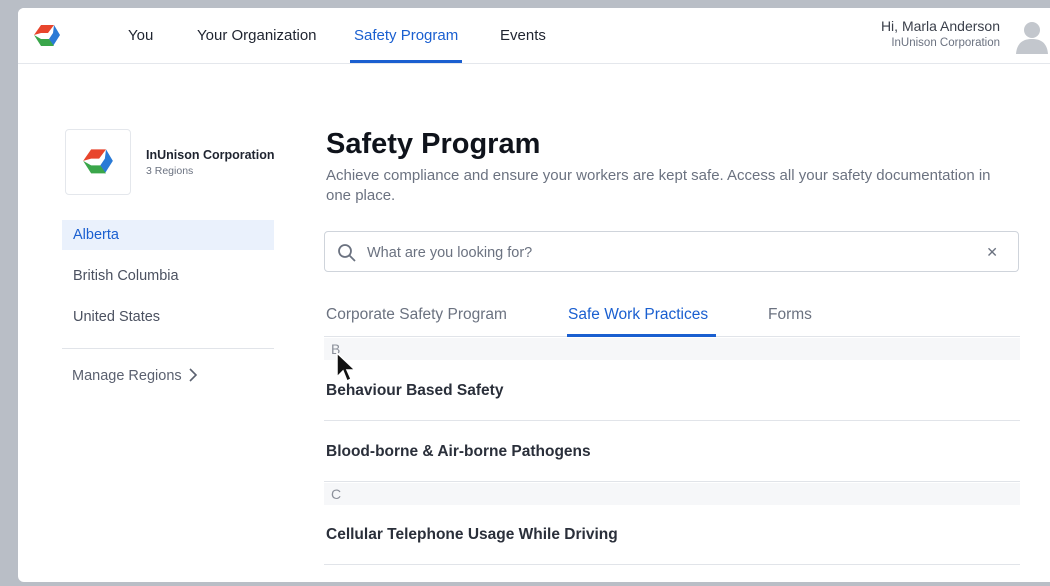 The width and height of the screenshot is (1050, 586). I want to click on search-box: ✕, so click(671, 251).